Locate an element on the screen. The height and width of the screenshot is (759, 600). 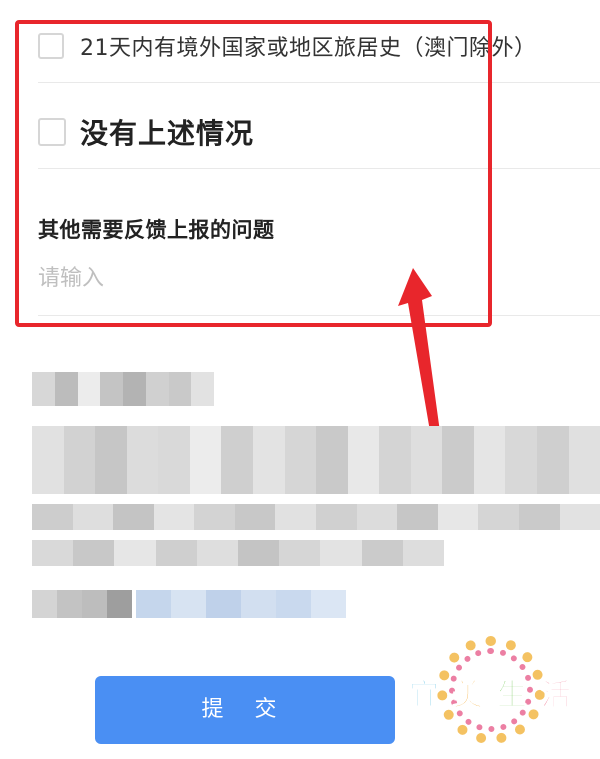
option-label: 没有上述情况 is located at coordinates (167, 133).